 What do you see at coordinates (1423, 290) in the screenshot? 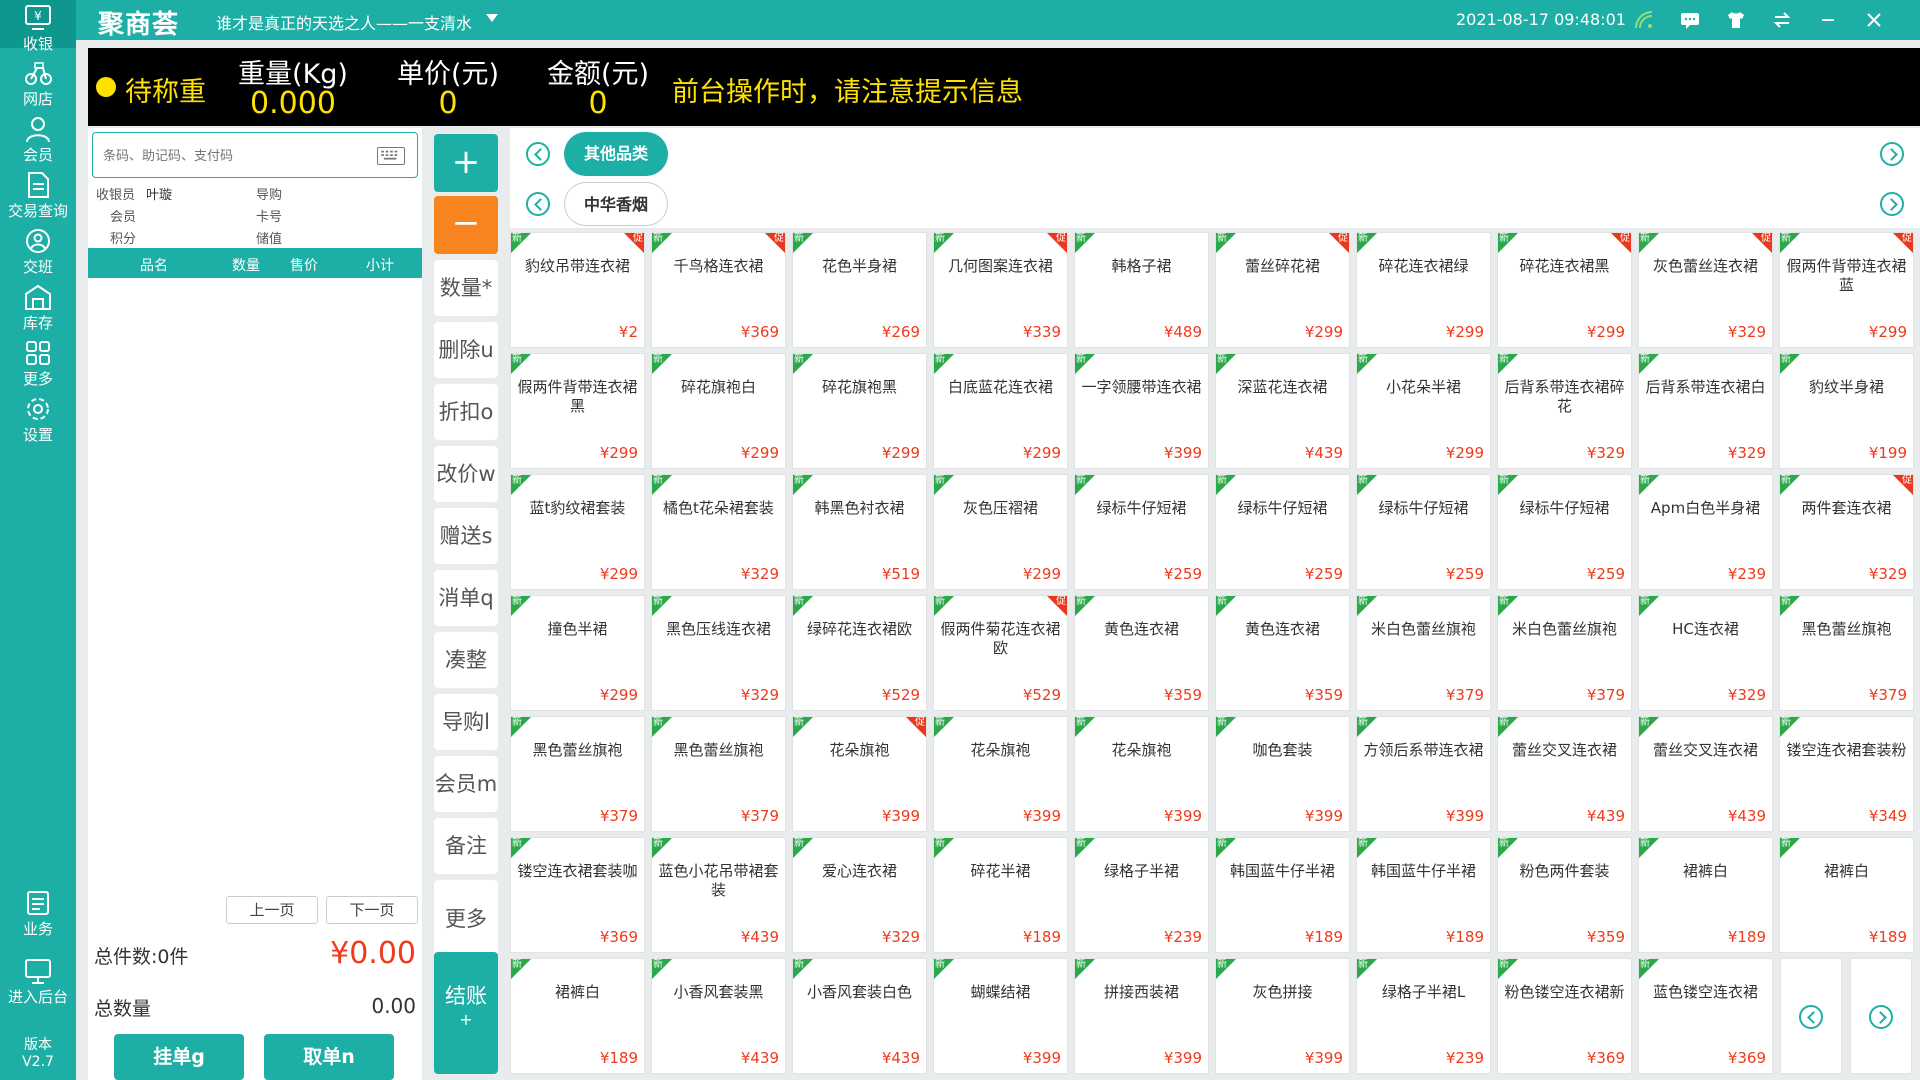
I see `product-card: 新碎花连衣裙绿 ¥299` at bounding box center [1423, 290].